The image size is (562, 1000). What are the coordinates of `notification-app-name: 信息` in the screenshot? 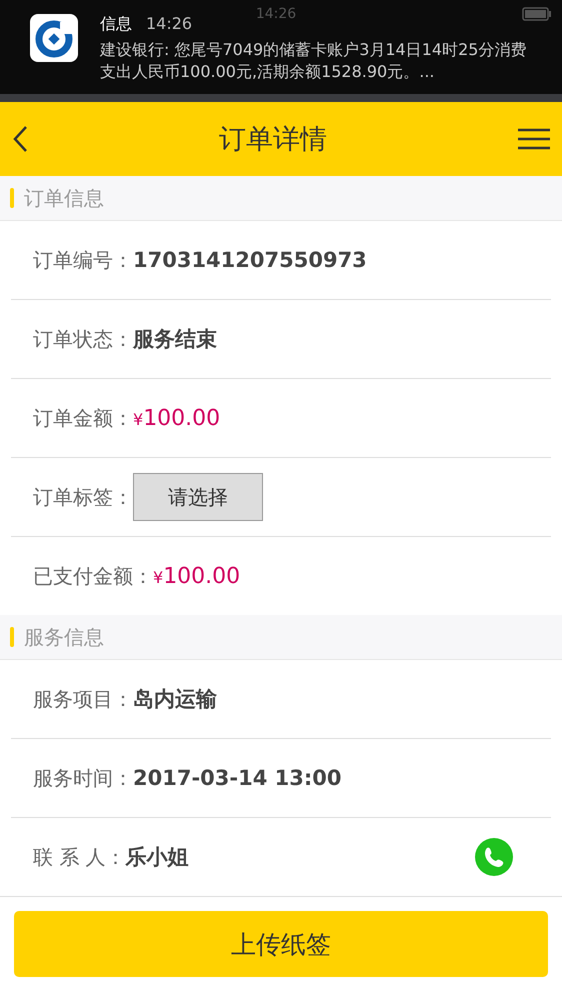 It's located at (116, 24).